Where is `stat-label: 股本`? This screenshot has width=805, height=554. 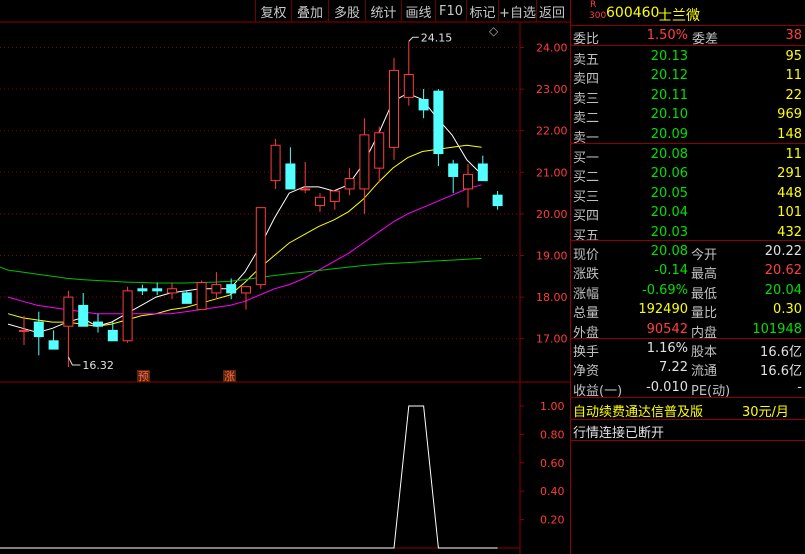
stat-label: 股本 is located at coordinates (704, 352).